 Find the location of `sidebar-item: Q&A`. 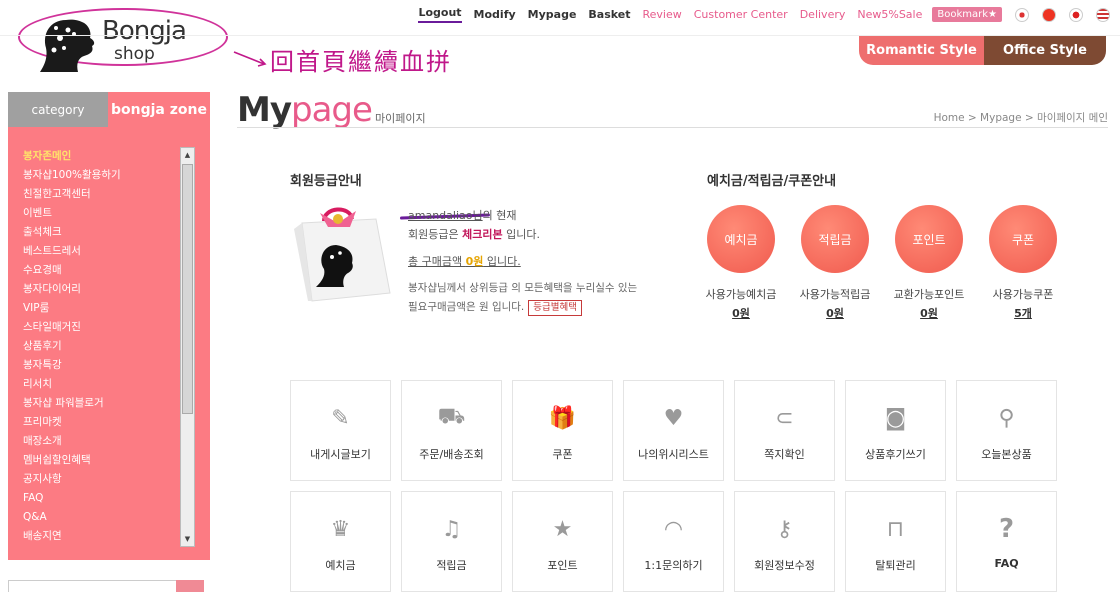

sidebar-item: Q&A is located at coordinates (98, 517).